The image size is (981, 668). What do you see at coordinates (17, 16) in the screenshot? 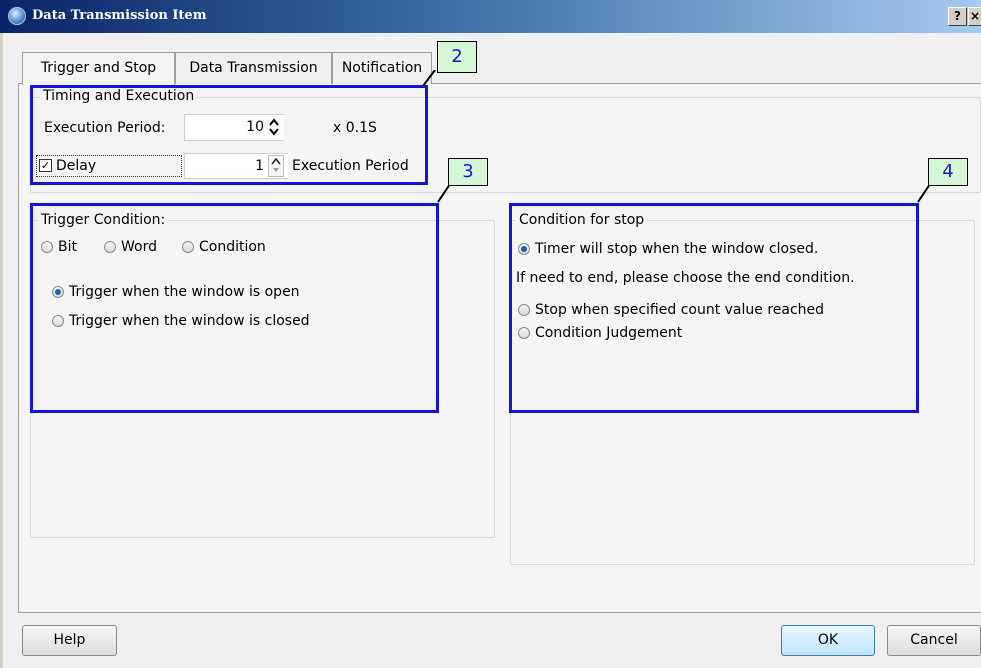
I see `app-icon` at bounding box center [17, 16].